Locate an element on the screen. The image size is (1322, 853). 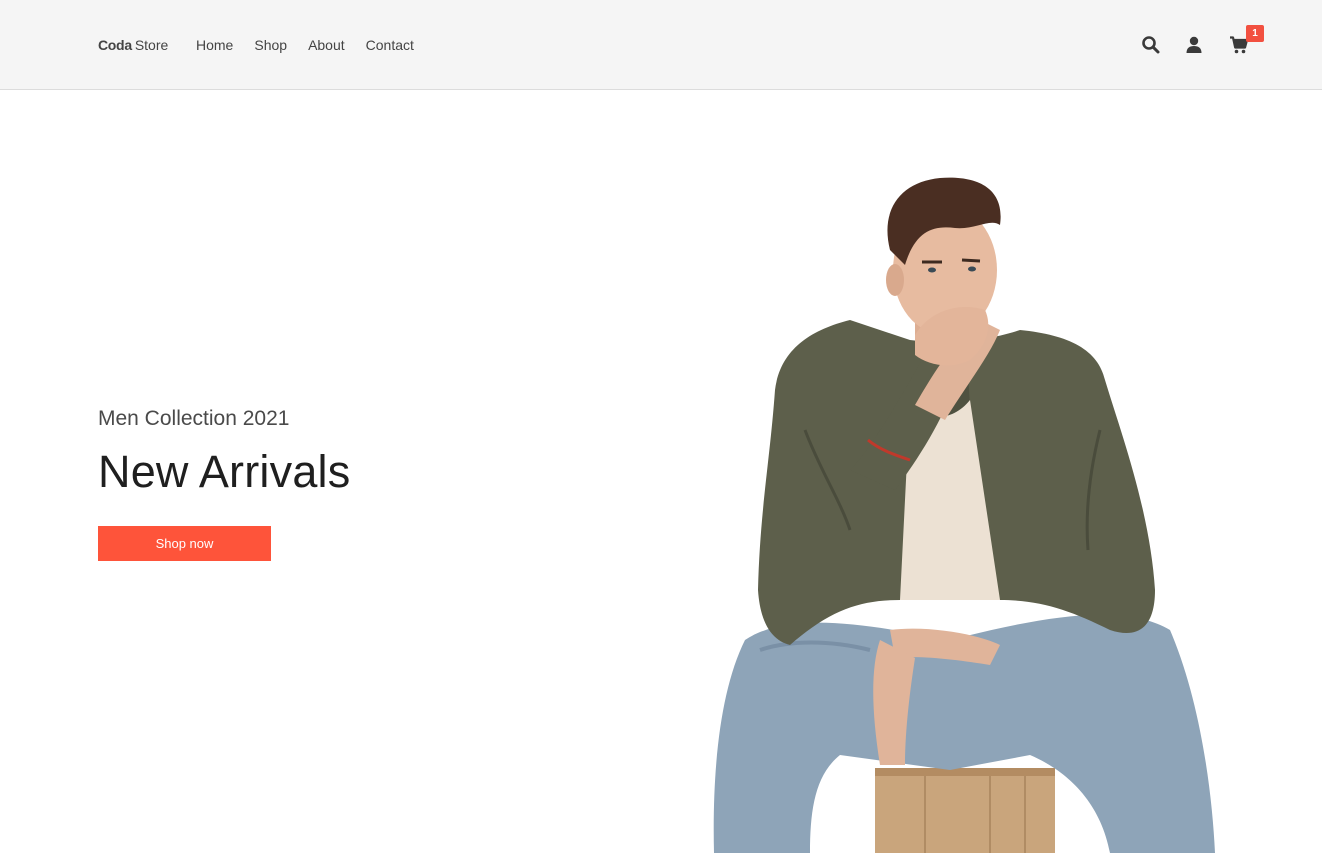
search-icon is located at coordinates (1151, 45).